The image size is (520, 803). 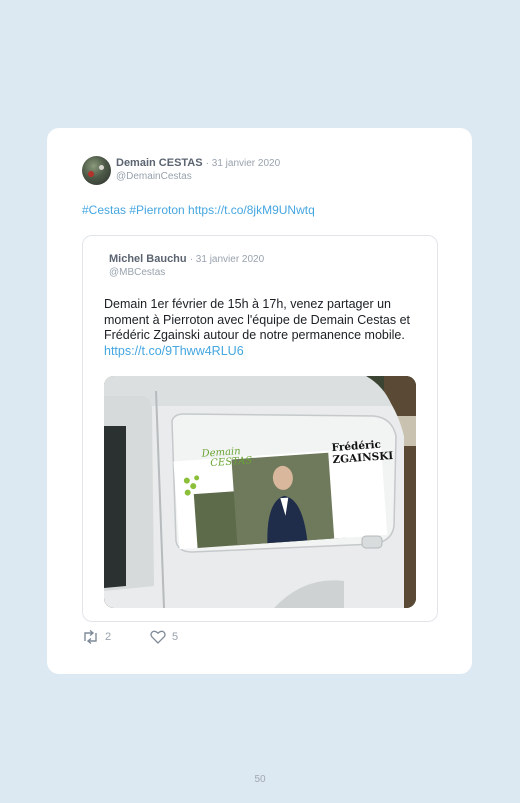 I want to click on quoted-handle: @MBCestas, so click(x=137, y=272).